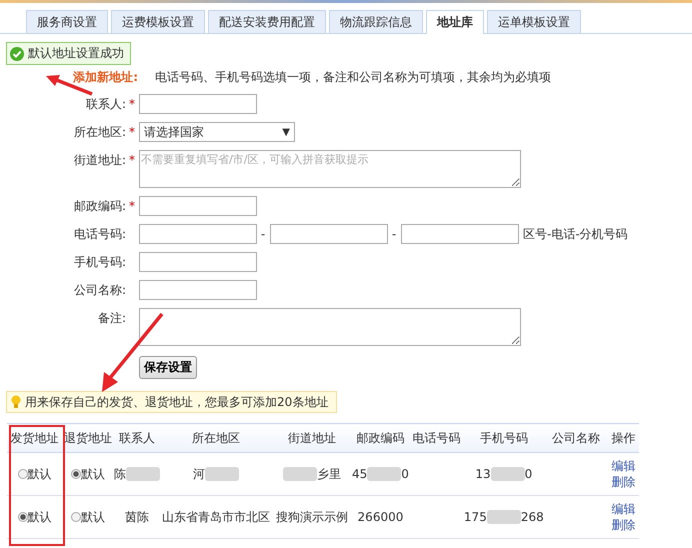 This screenshot has height=548, width=692. What do you see at coordinates (455, 22) in the screenshot?
I see `tab: 地址库` at bounding box center [455, 22].